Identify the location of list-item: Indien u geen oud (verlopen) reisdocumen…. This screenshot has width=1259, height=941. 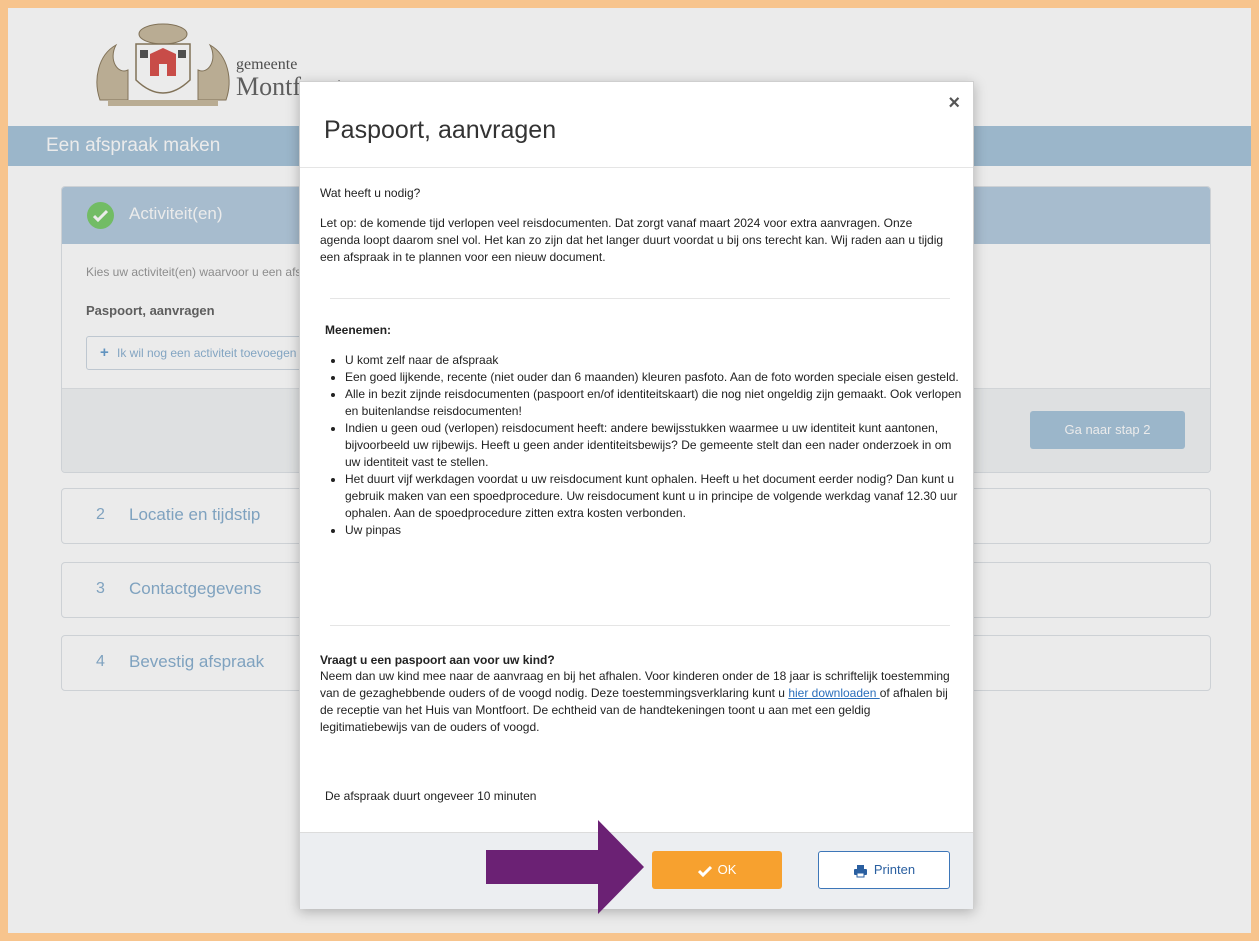
(656, 445).